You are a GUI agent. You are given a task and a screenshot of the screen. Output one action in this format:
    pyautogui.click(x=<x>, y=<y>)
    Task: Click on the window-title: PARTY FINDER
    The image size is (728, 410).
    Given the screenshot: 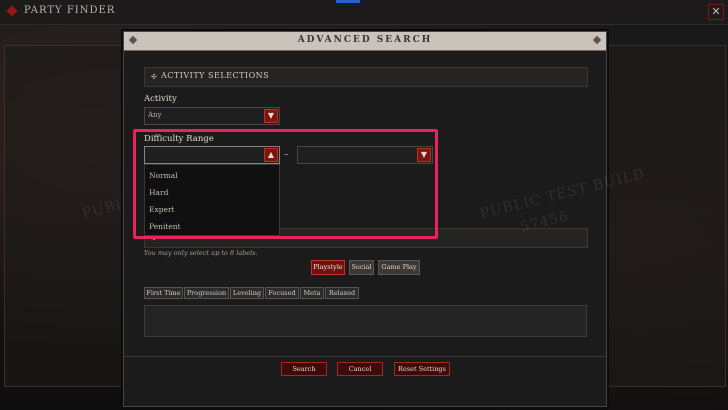 What is the action you would take?
    pyautogui.click(x=70, y=10)
    